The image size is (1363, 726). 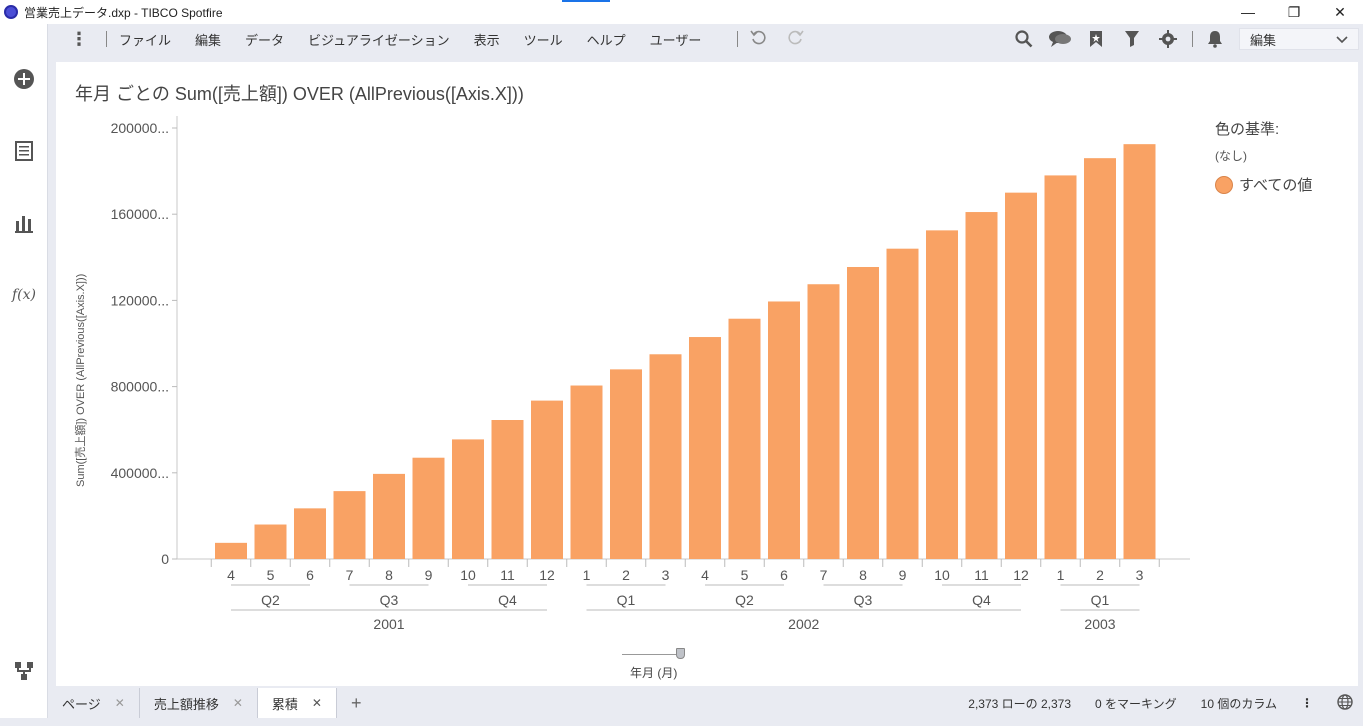 I want to click on legend-item: すべての値, so click(x=1263, y=184).